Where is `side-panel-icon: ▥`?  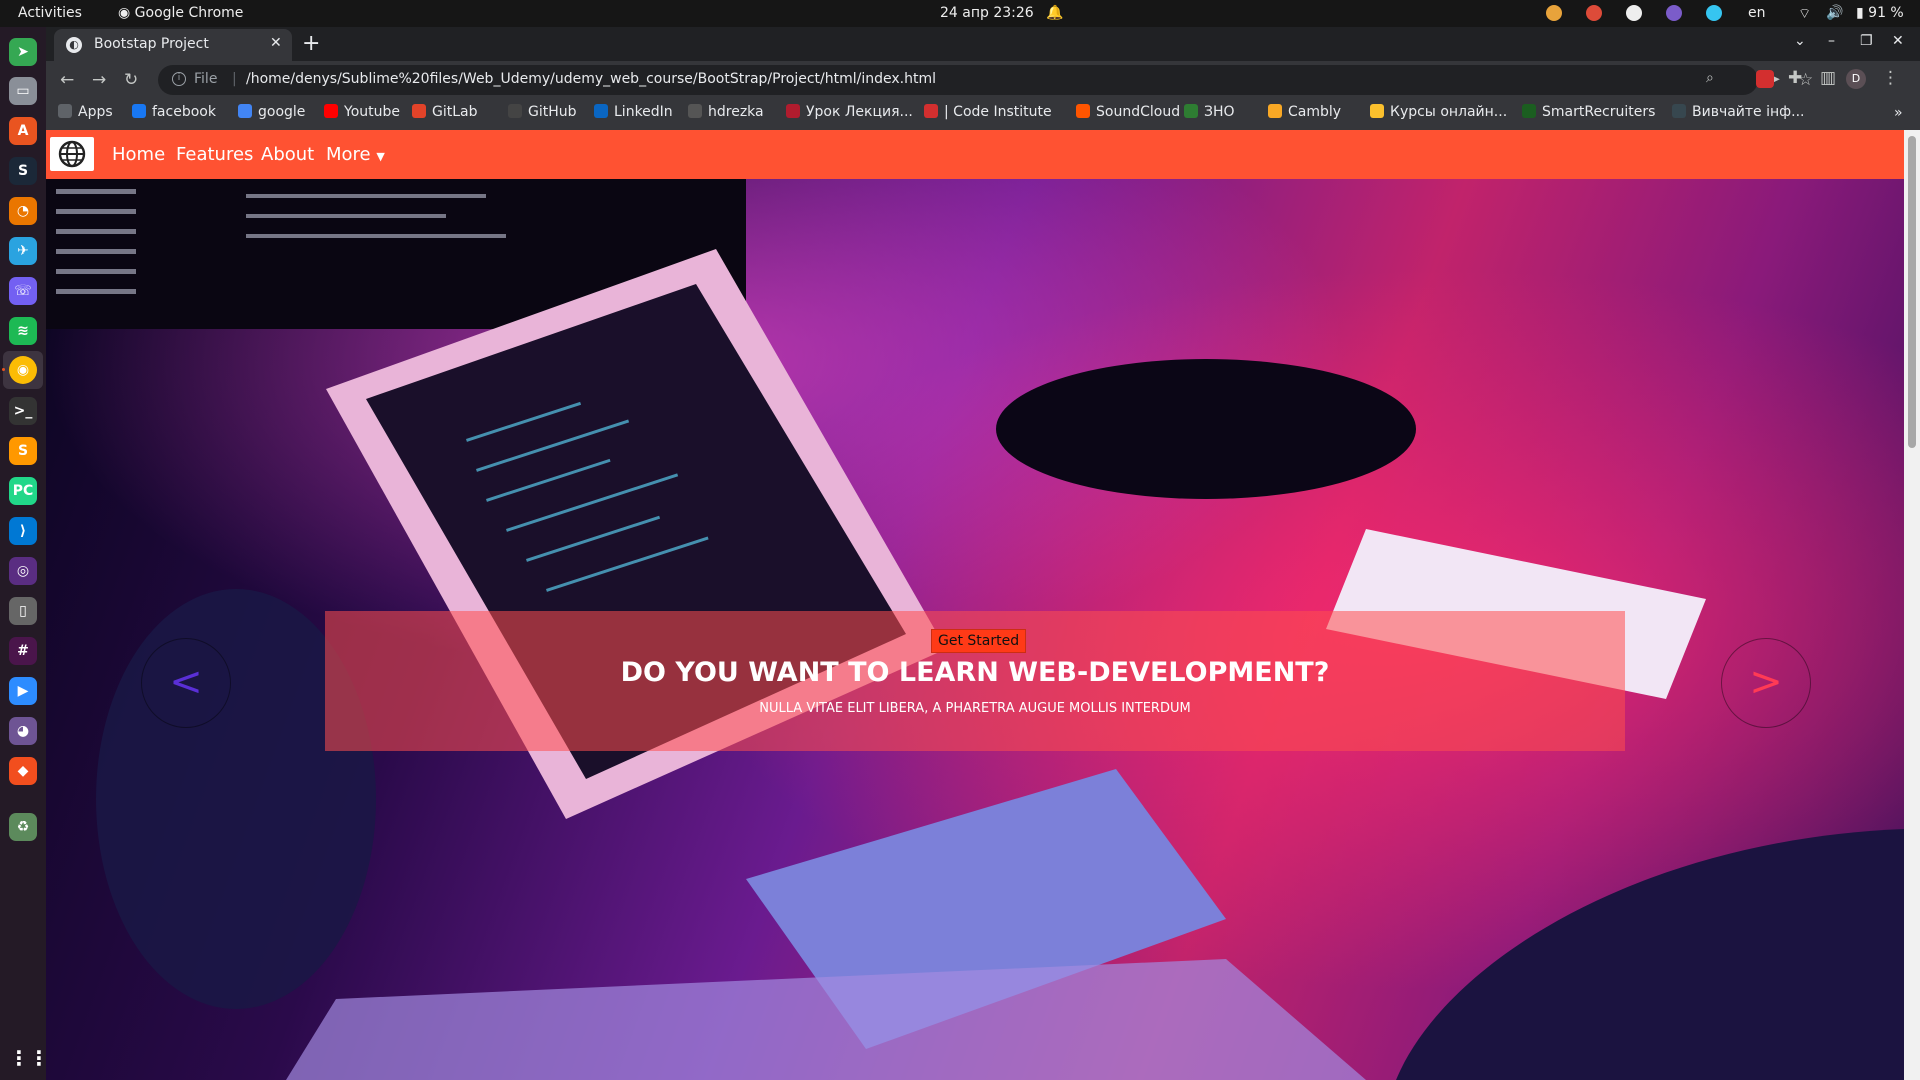
side-panel-icon: ▥ is located at coordinates (1828, 78).